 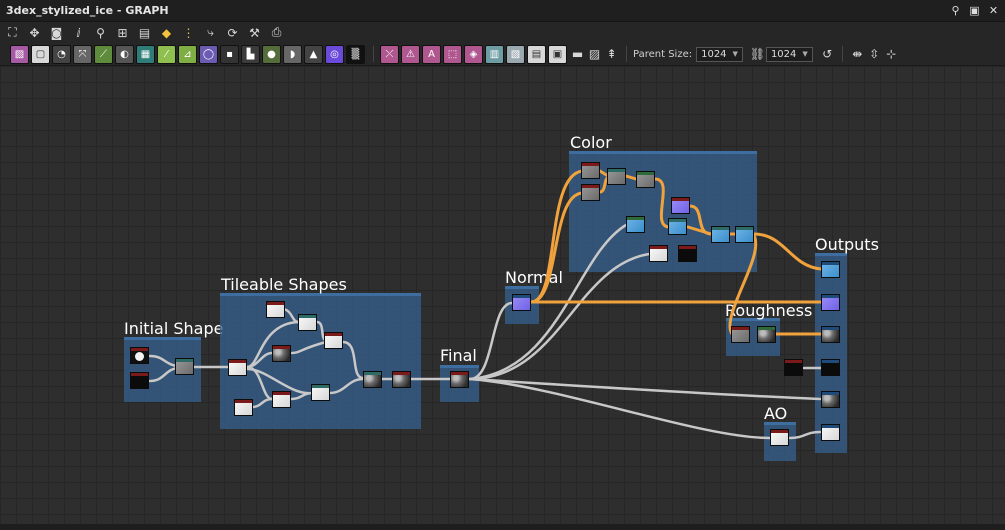 I want to click on distance-node-icon: ▧, so click(x=515, y=54).